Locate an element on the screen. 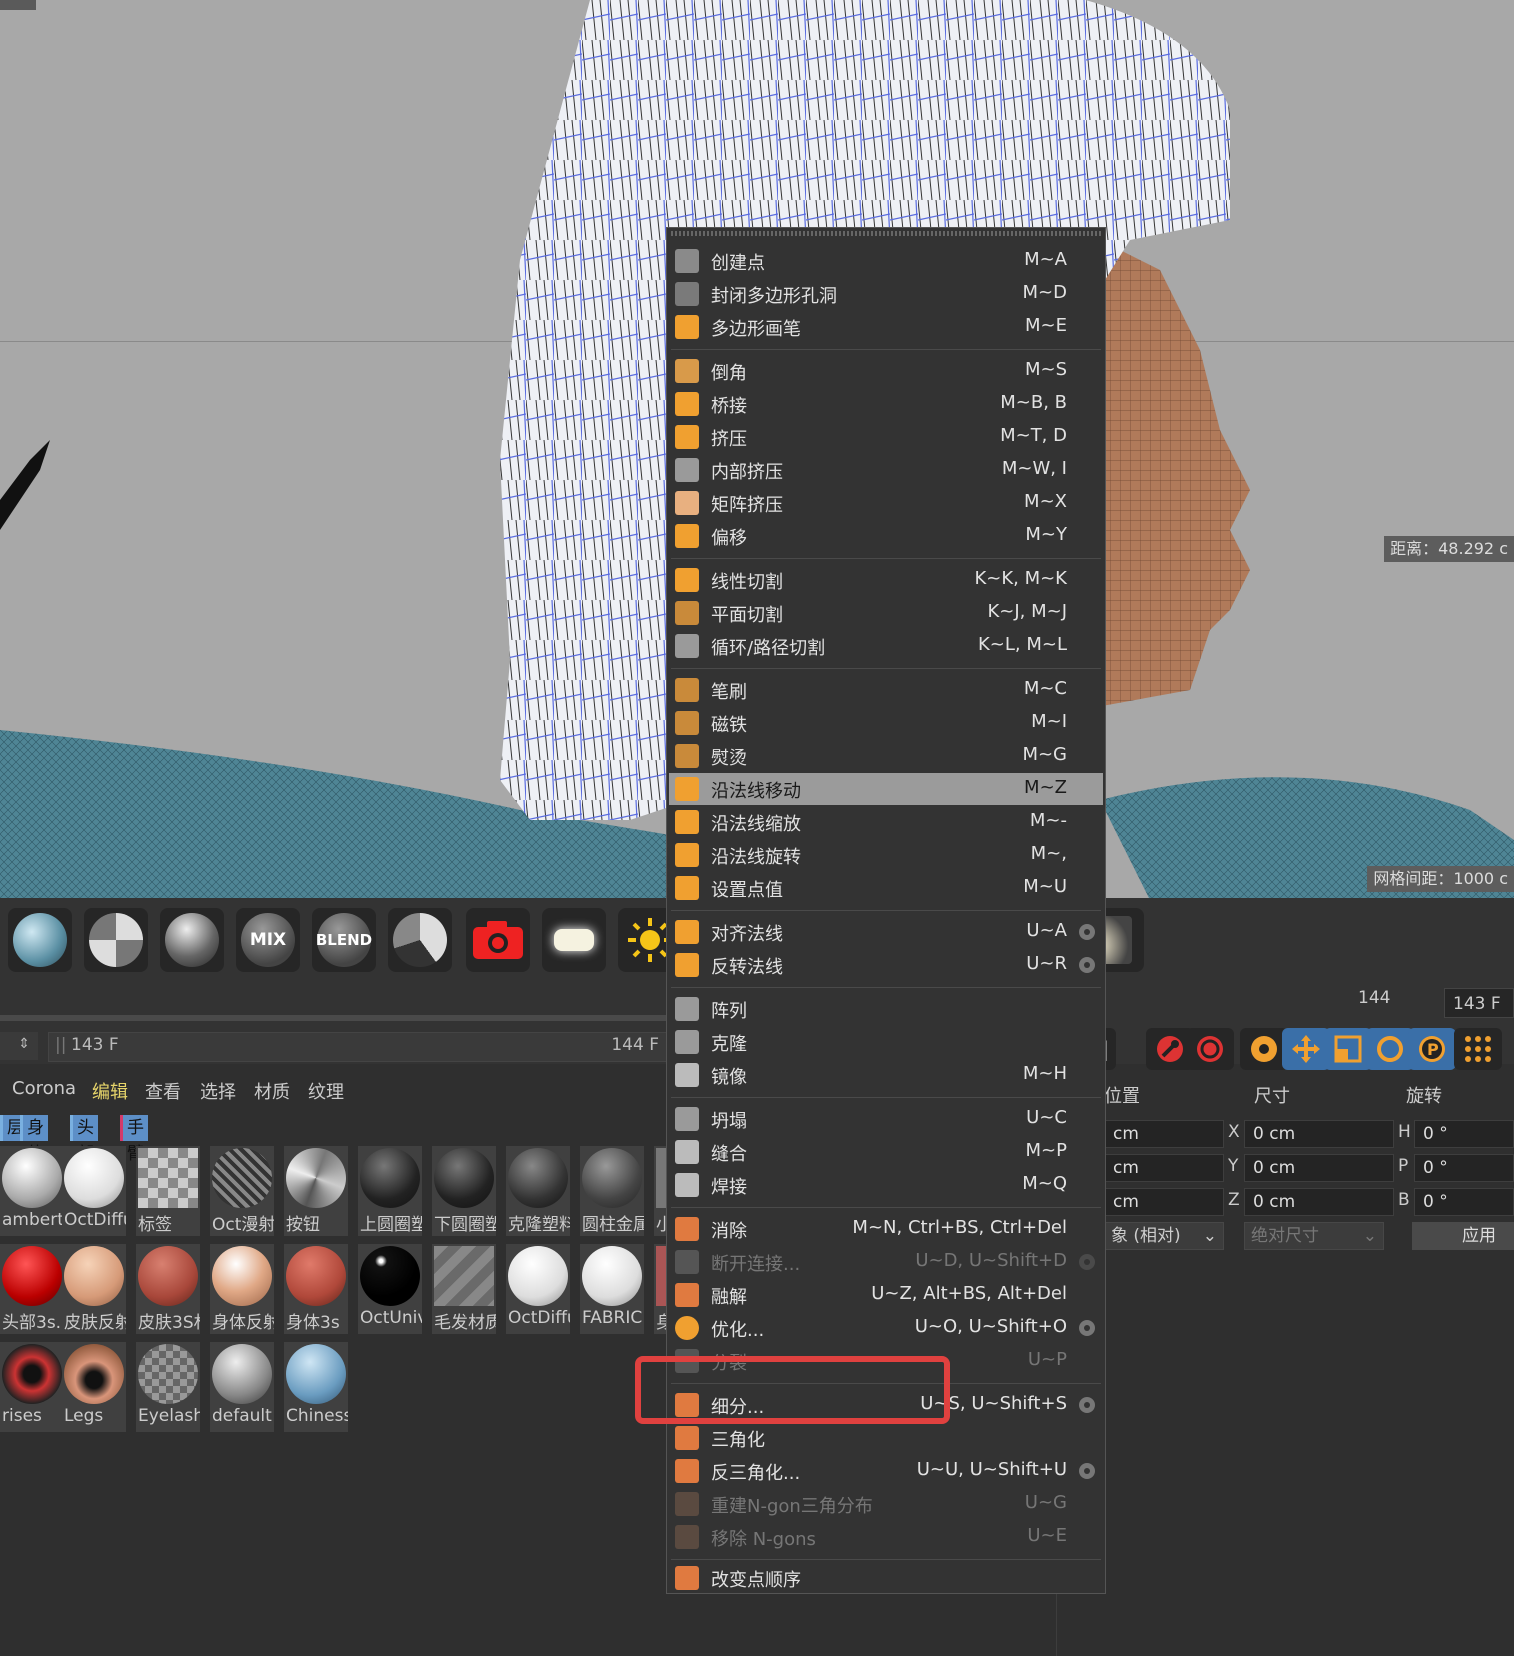 The image size is (1514, 1656). menu-item-optimize: 优化... U~O, U~Shift+O is located at coordinates (886, 1328).